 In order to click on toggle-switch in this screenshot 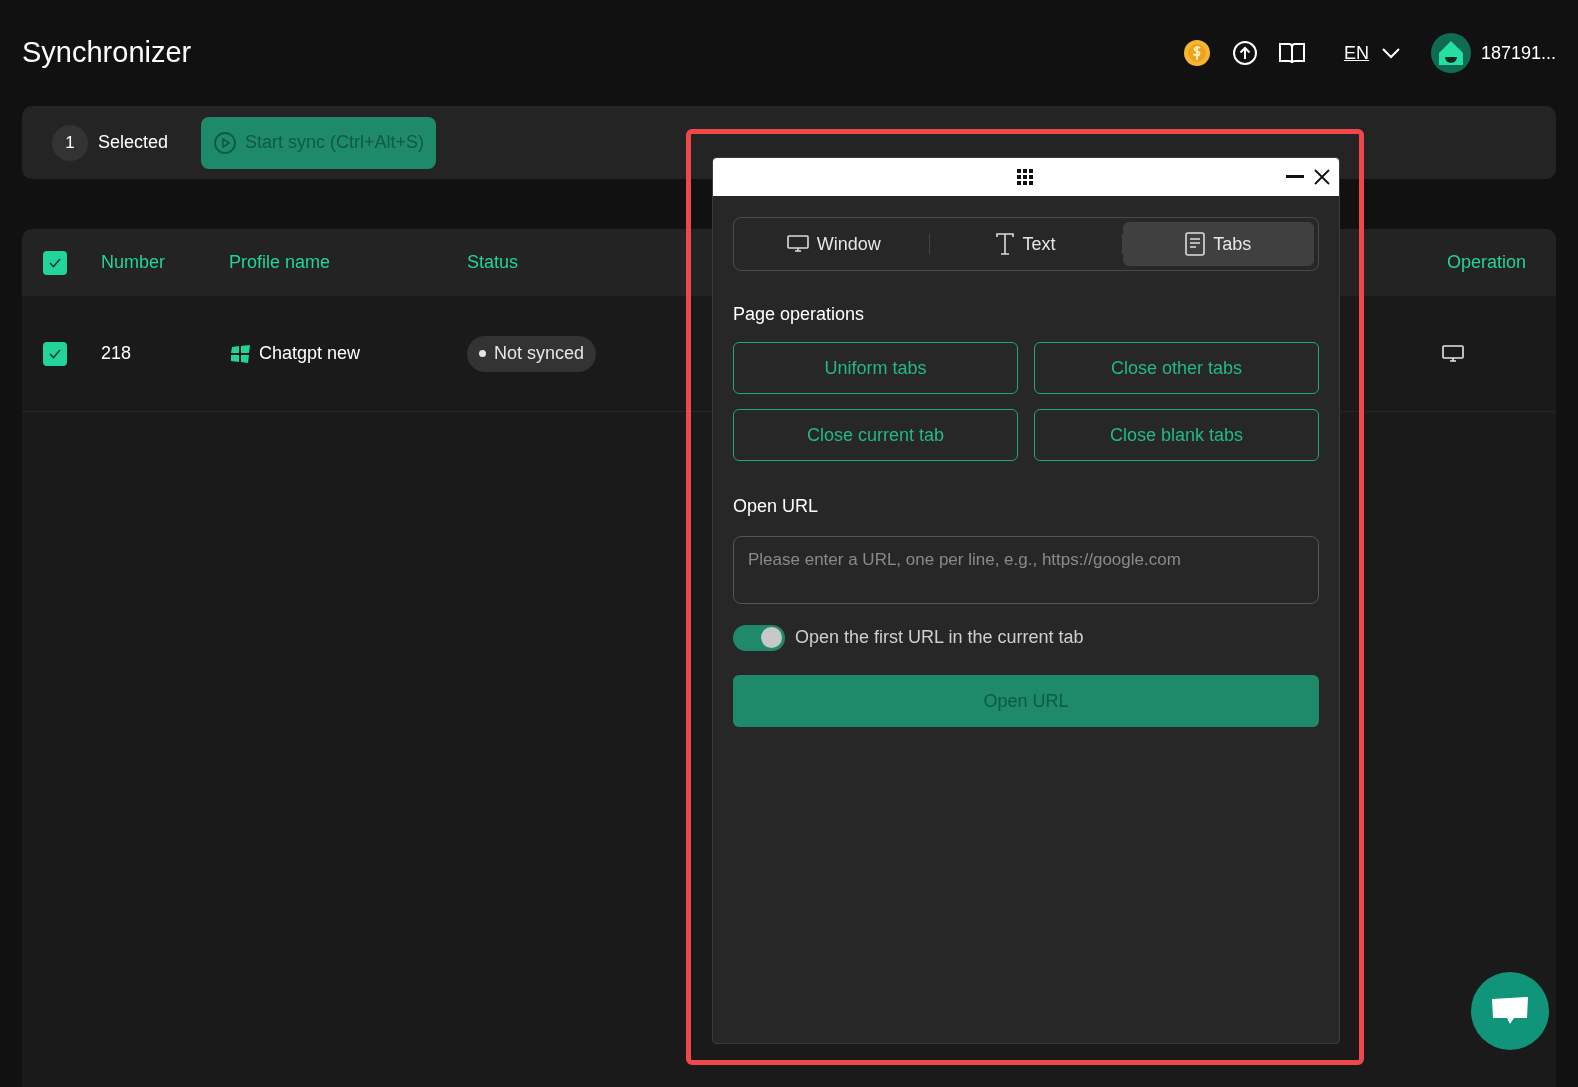, I will do `click(759, 637)`.